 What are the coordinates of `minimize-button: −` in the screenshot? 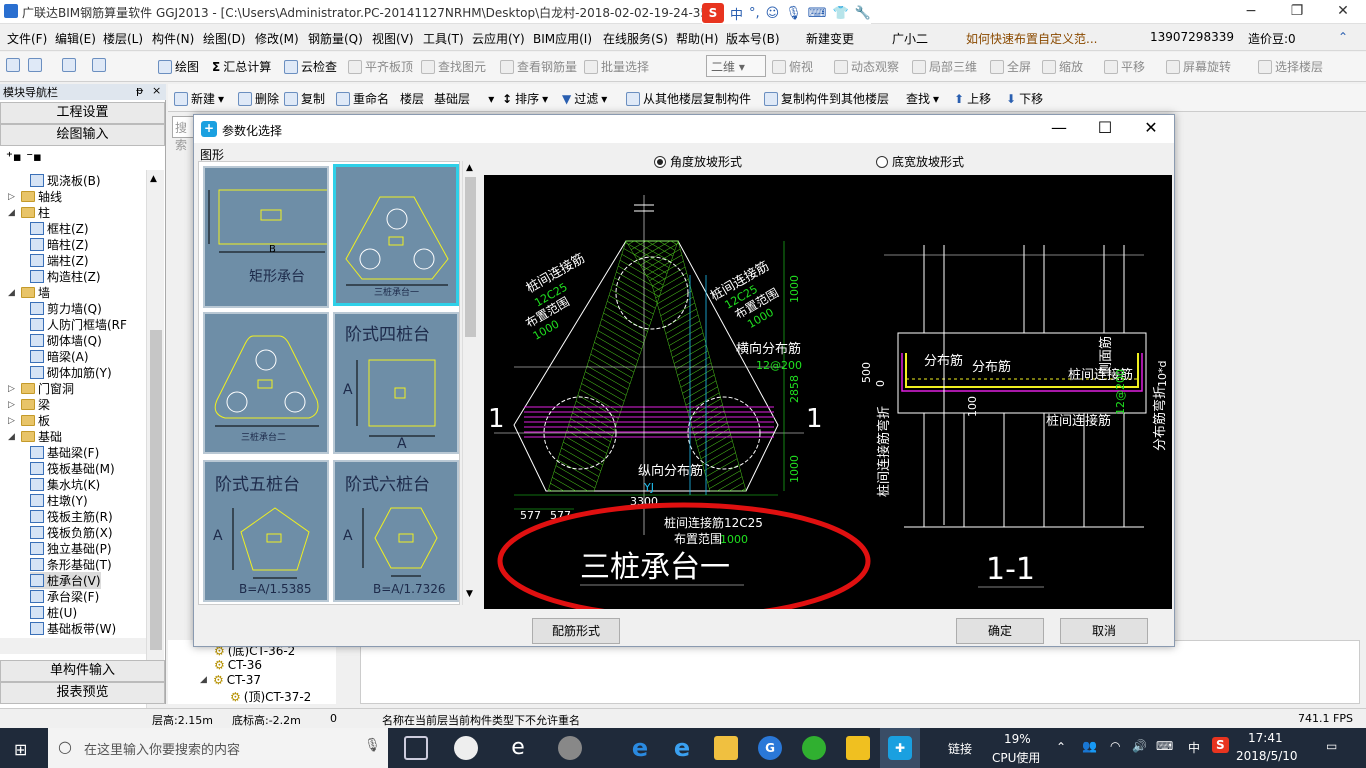 It's located at (1251, 12).